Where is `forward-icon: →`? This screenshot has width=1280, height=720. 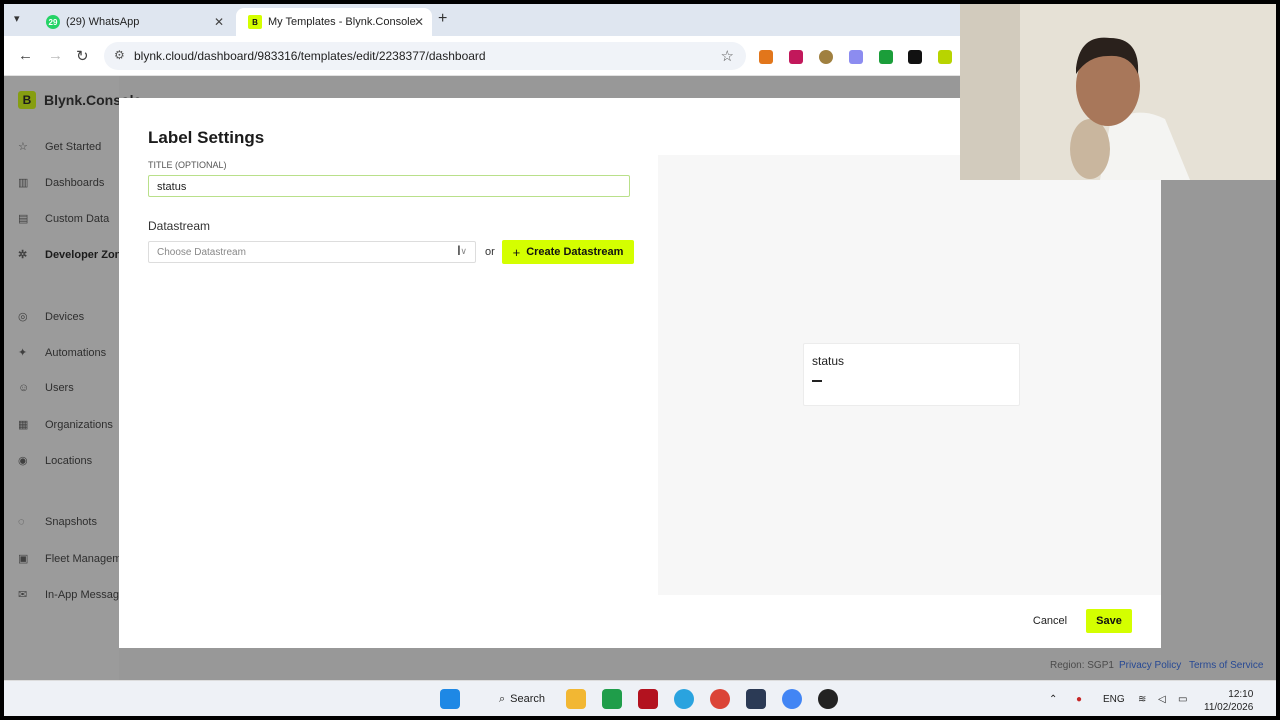
forward-icon: → is located at coordinates (55, 55).